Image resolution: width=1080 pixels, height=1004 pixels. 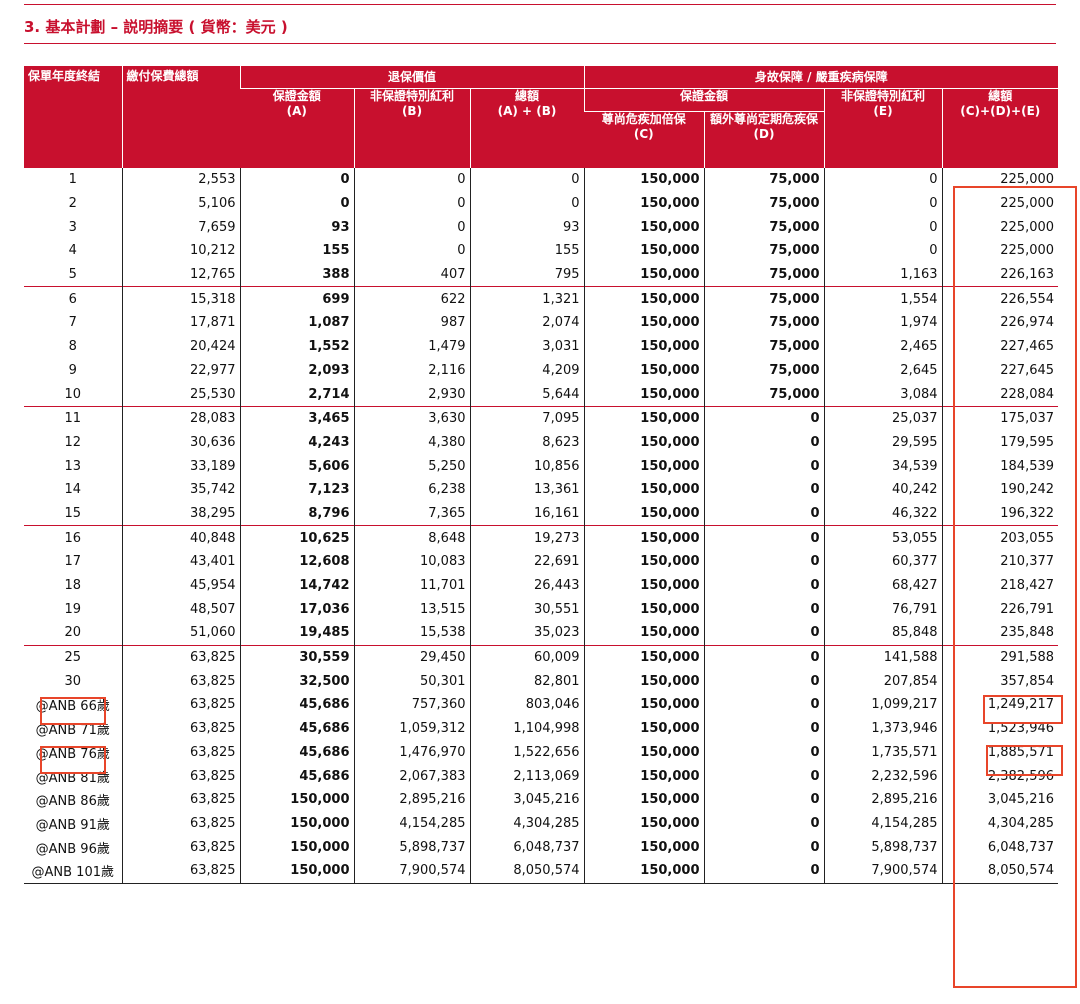 I want to click on surrender-total-cell: 155, so click(x=527, y=251).